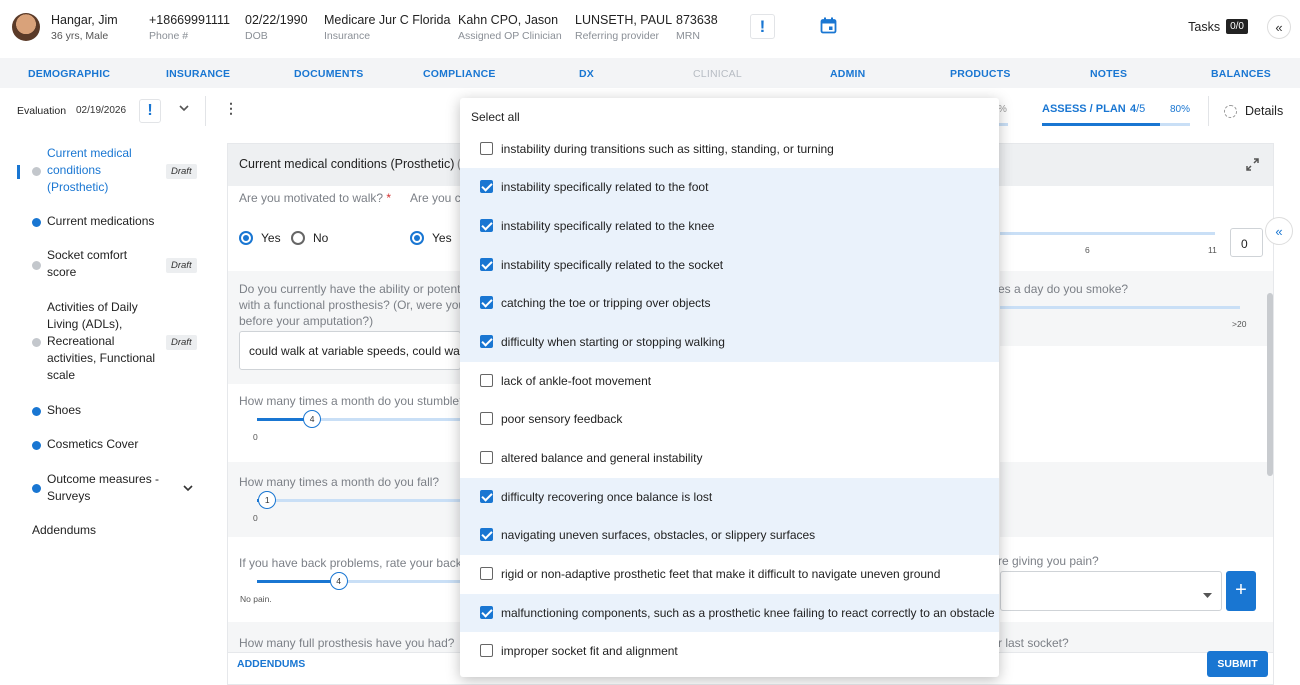 This screenshot has height=685, width=1300. Describe the element at coordinates (1252, 166) in the screenshot. I see `expand-section-button` at that location.